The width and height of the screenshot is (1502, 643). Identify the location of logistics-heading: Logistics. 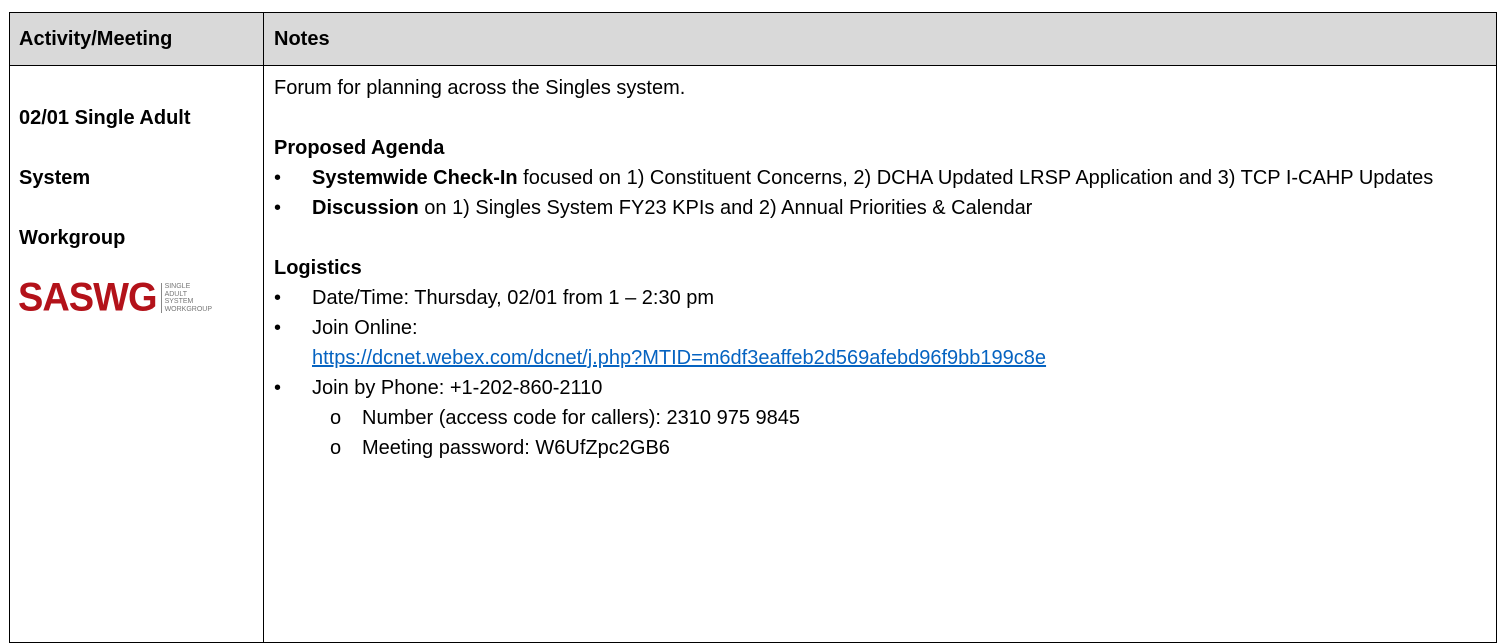
(318, 268).